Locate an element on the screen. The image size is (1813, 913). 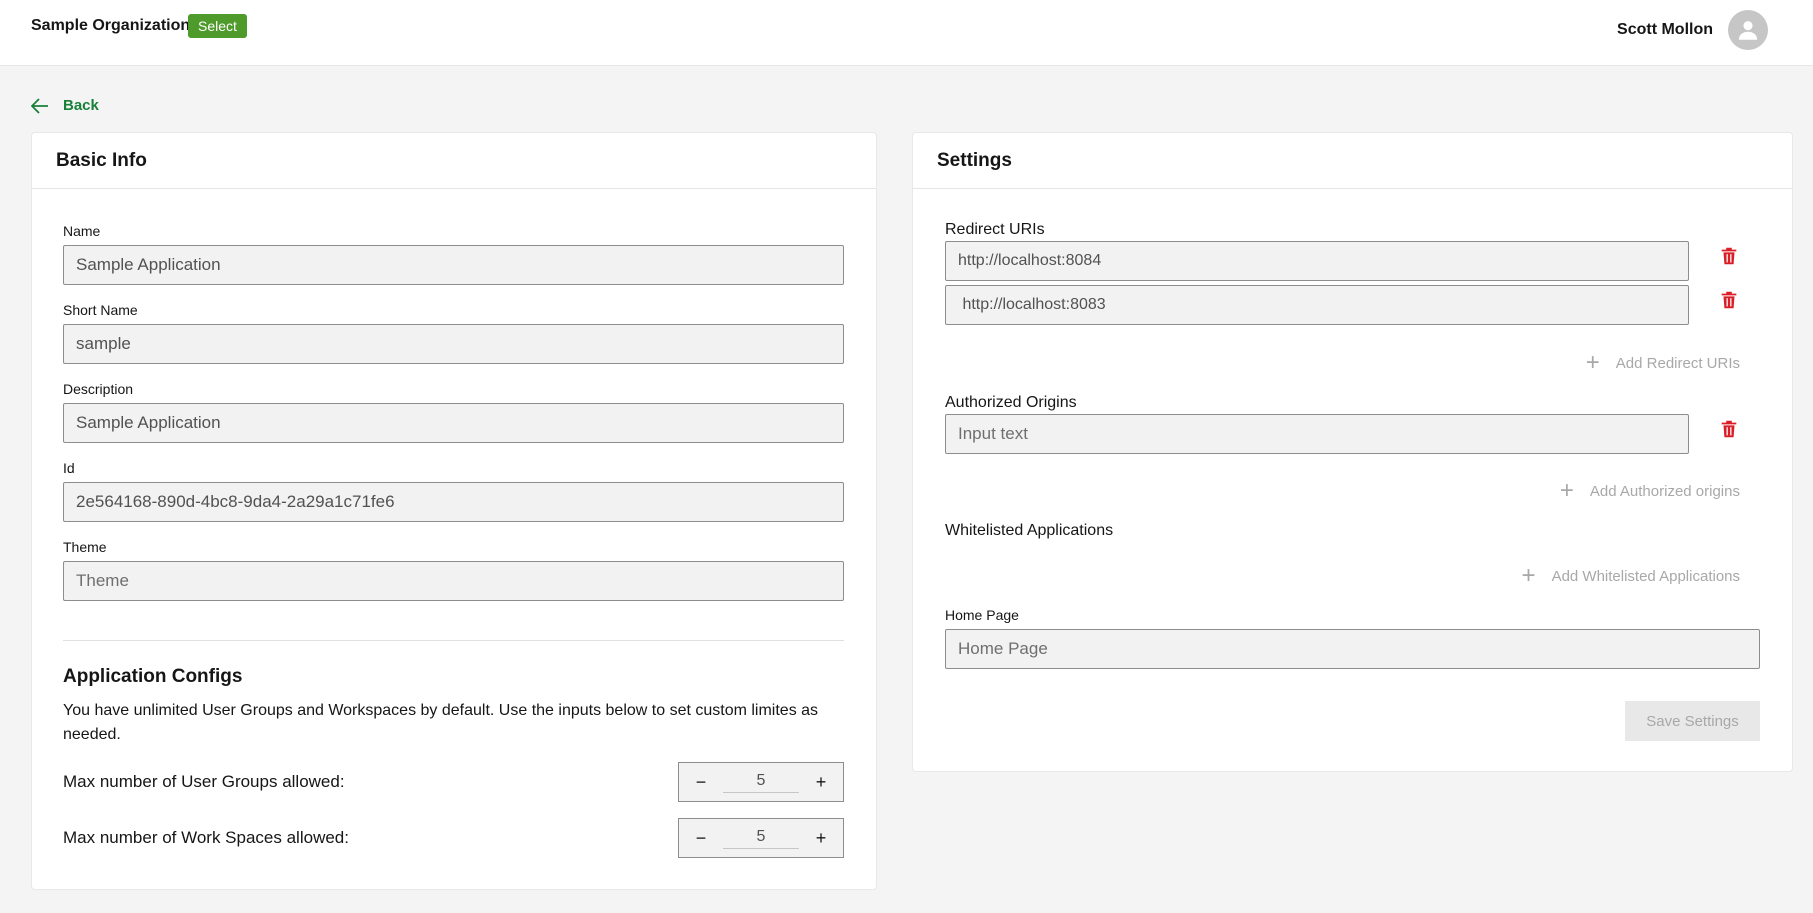
add-authorized-origins-button: + Add Authorized origins is located at coordinates (1650, 491).